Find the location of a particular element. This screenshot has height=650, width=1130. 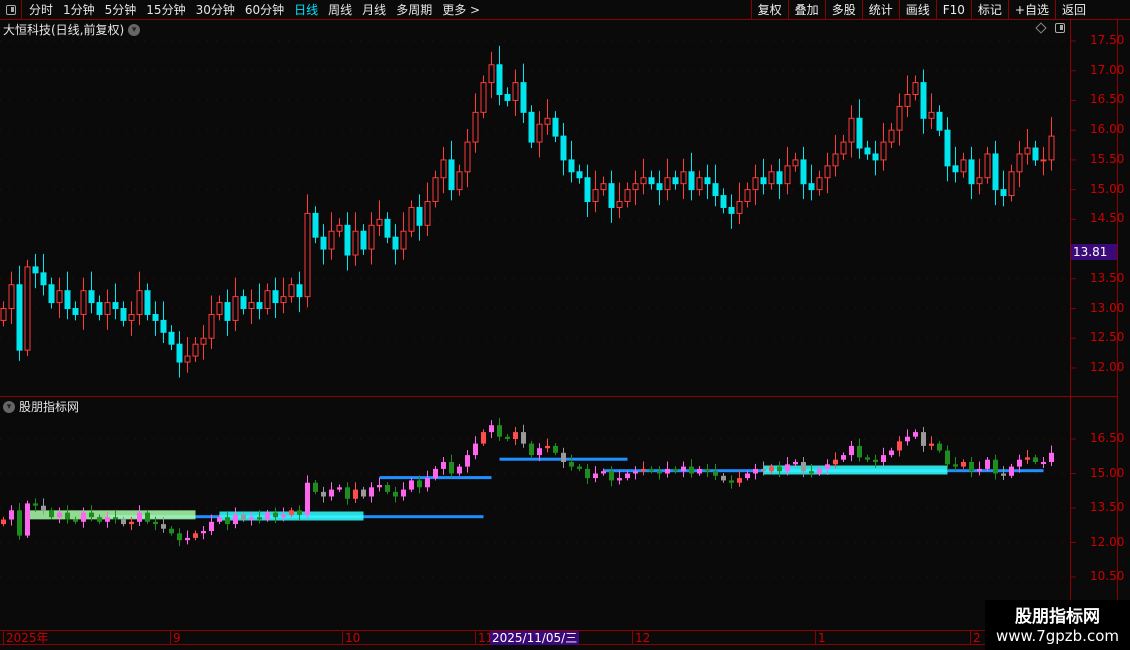

time-axis: 2025年 9 10 11 12 1 2 2025/11/05/三 is located at coordinates (558, 637).